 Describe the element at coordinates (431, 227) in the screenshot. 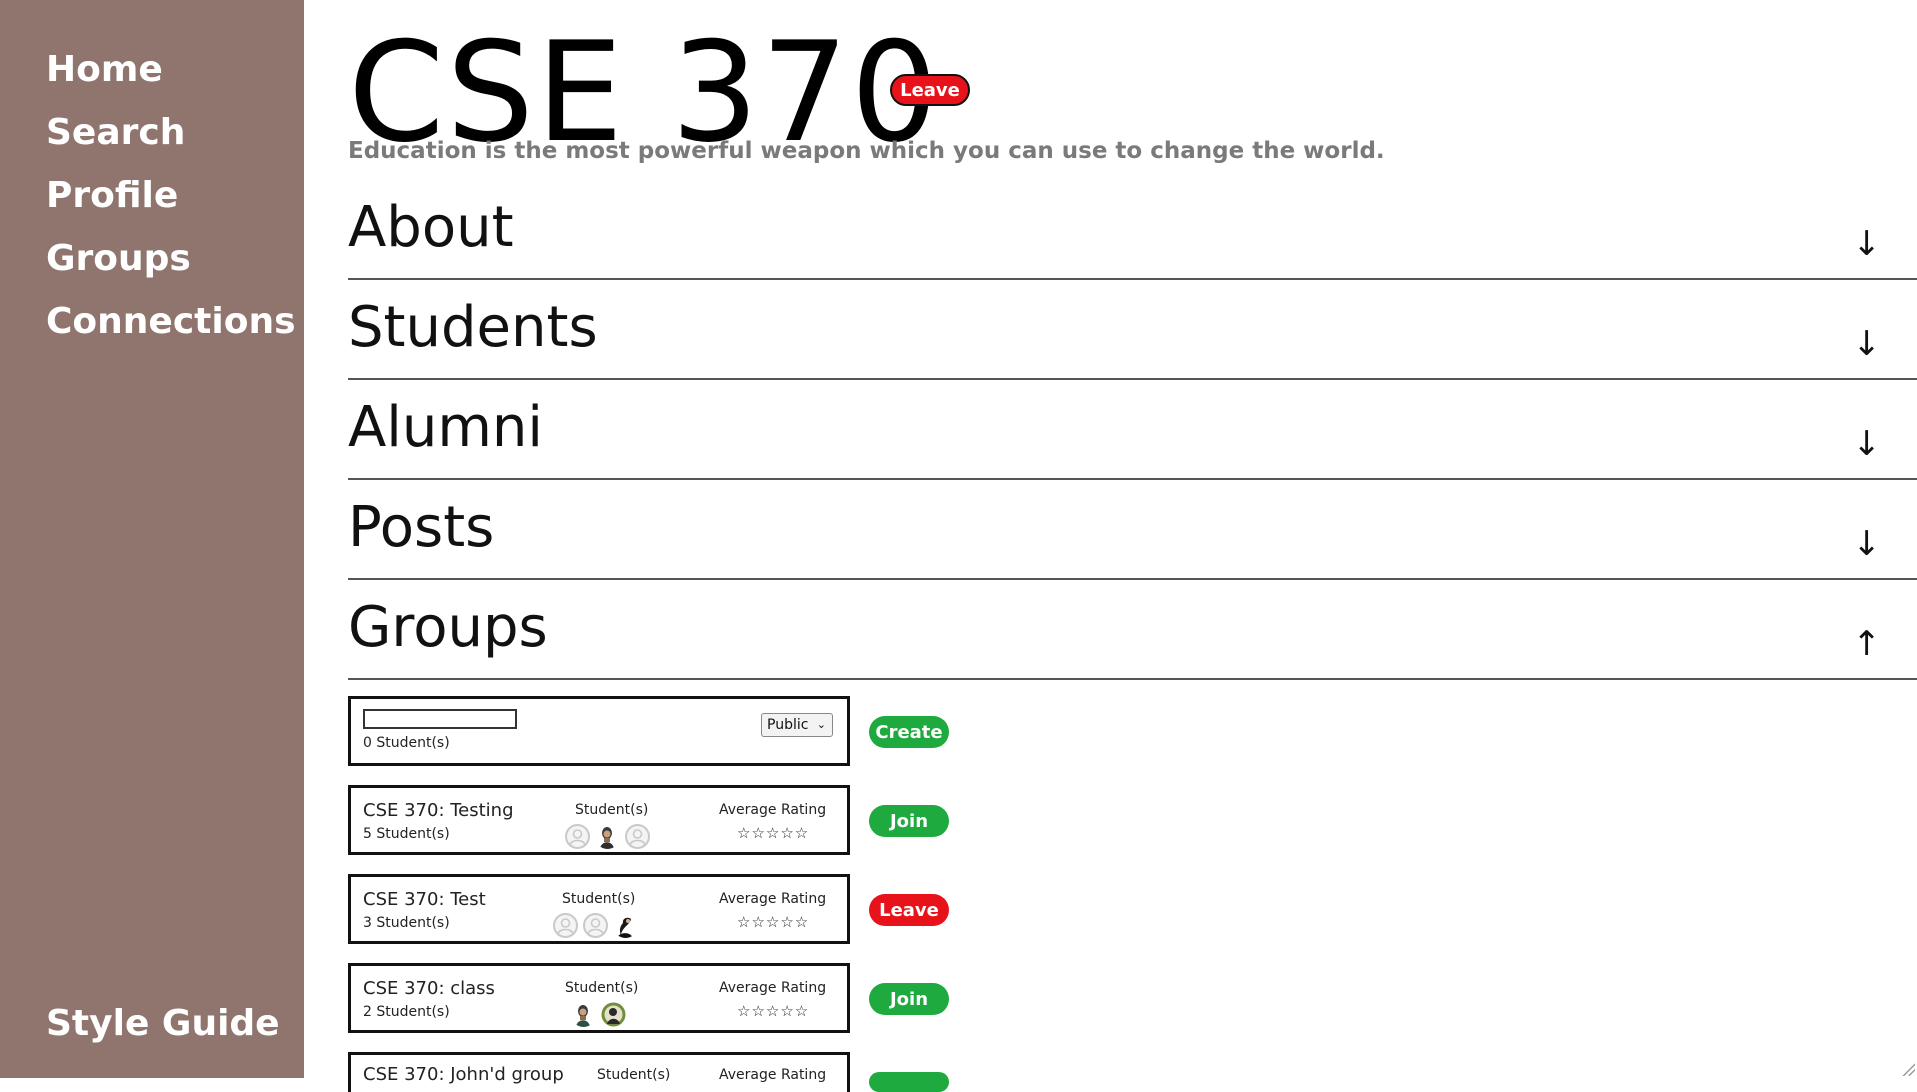

I see `section-title-about: About` at that location.